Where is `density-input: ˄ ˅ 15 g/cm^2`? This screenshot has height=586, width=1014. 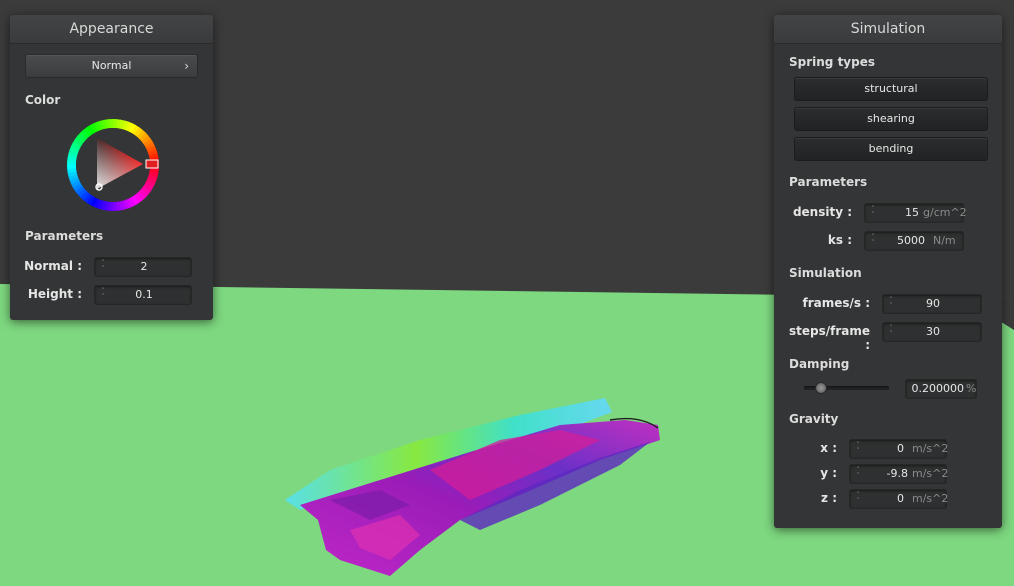
density-input: ˄ ˅ 15 g/cm^2 is located at coordinates (915, 213).